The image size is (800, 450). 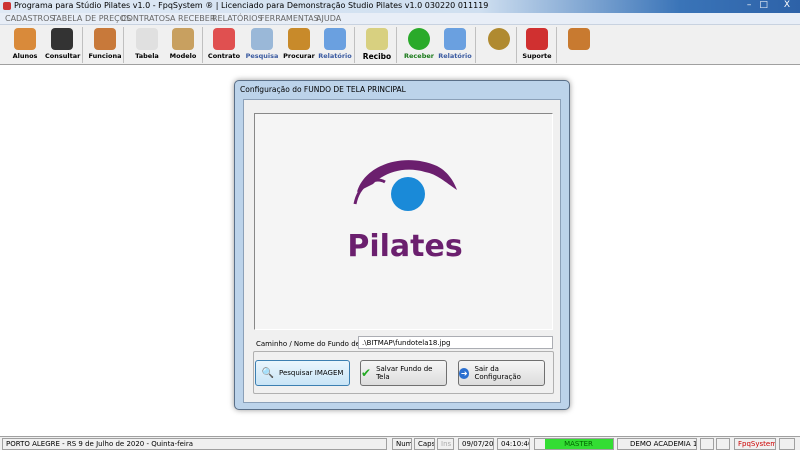 What do you see at coordinates (323, 89) in the screenshot?
I see `dialog-title: Configuração do FUNDO DE TELA PRINCIPAL` at bounding box center [323, 89].